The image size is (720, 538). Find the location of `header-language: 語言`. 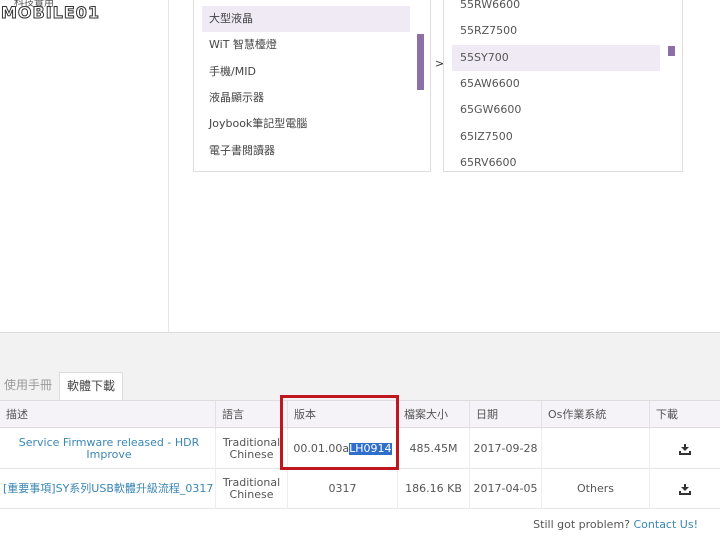

header-language: 語言 is located at coordinates (251, 415).